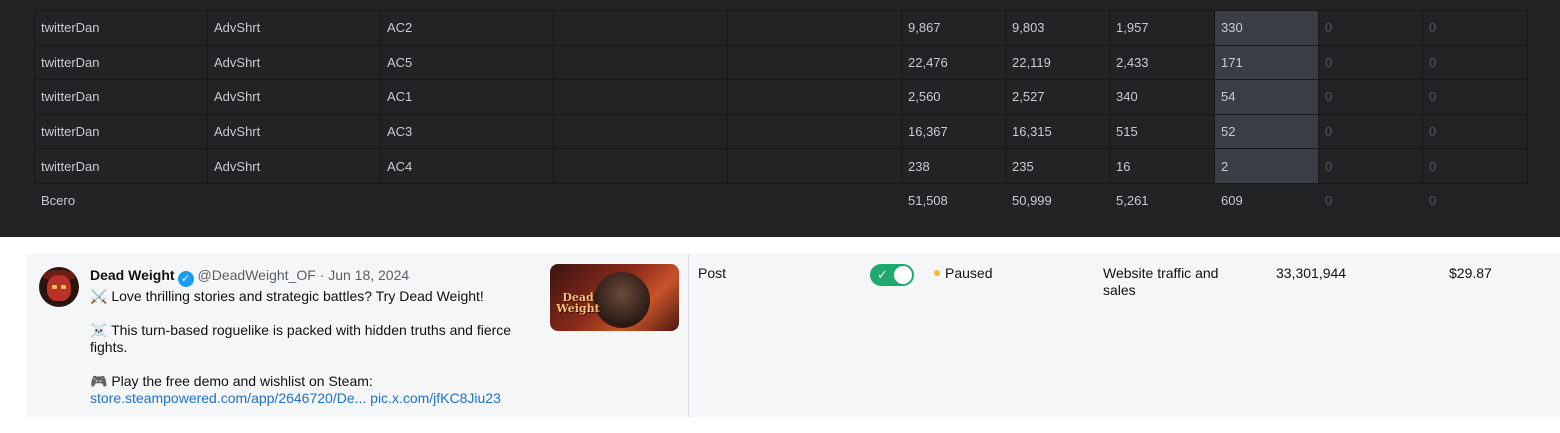  Describe the element at coordinates (1266, 131) in the screenshot. I see `table-cell-v4: 52` at that location.